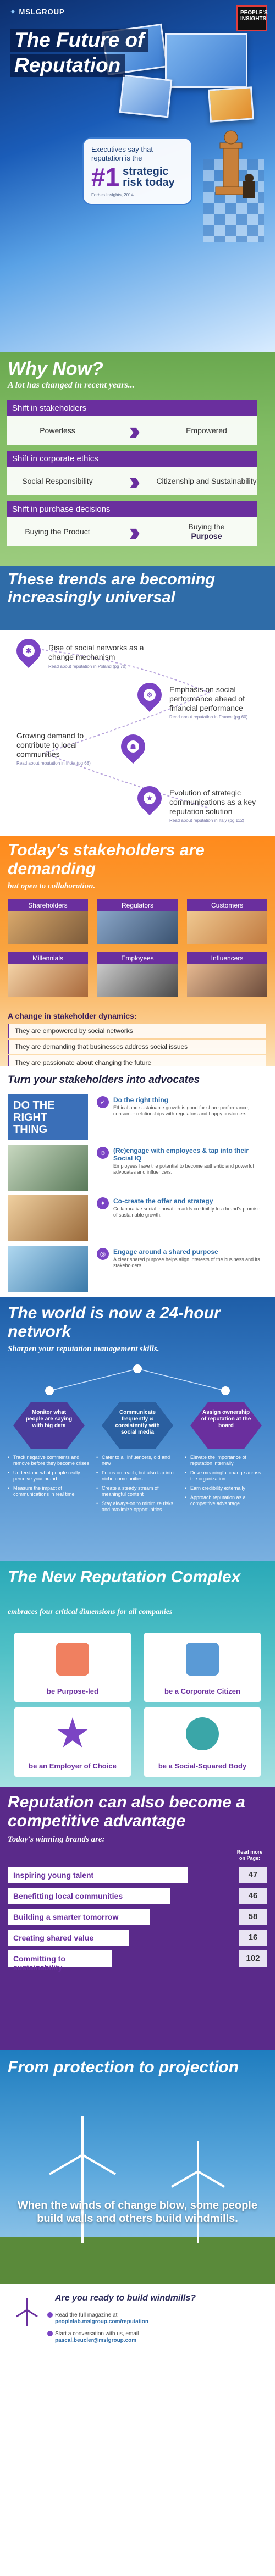  What do you see at coordinates (48, 921) in the screenshot?
I see `tile-shareholders: Shareholders` at bounding box center [48, 921].